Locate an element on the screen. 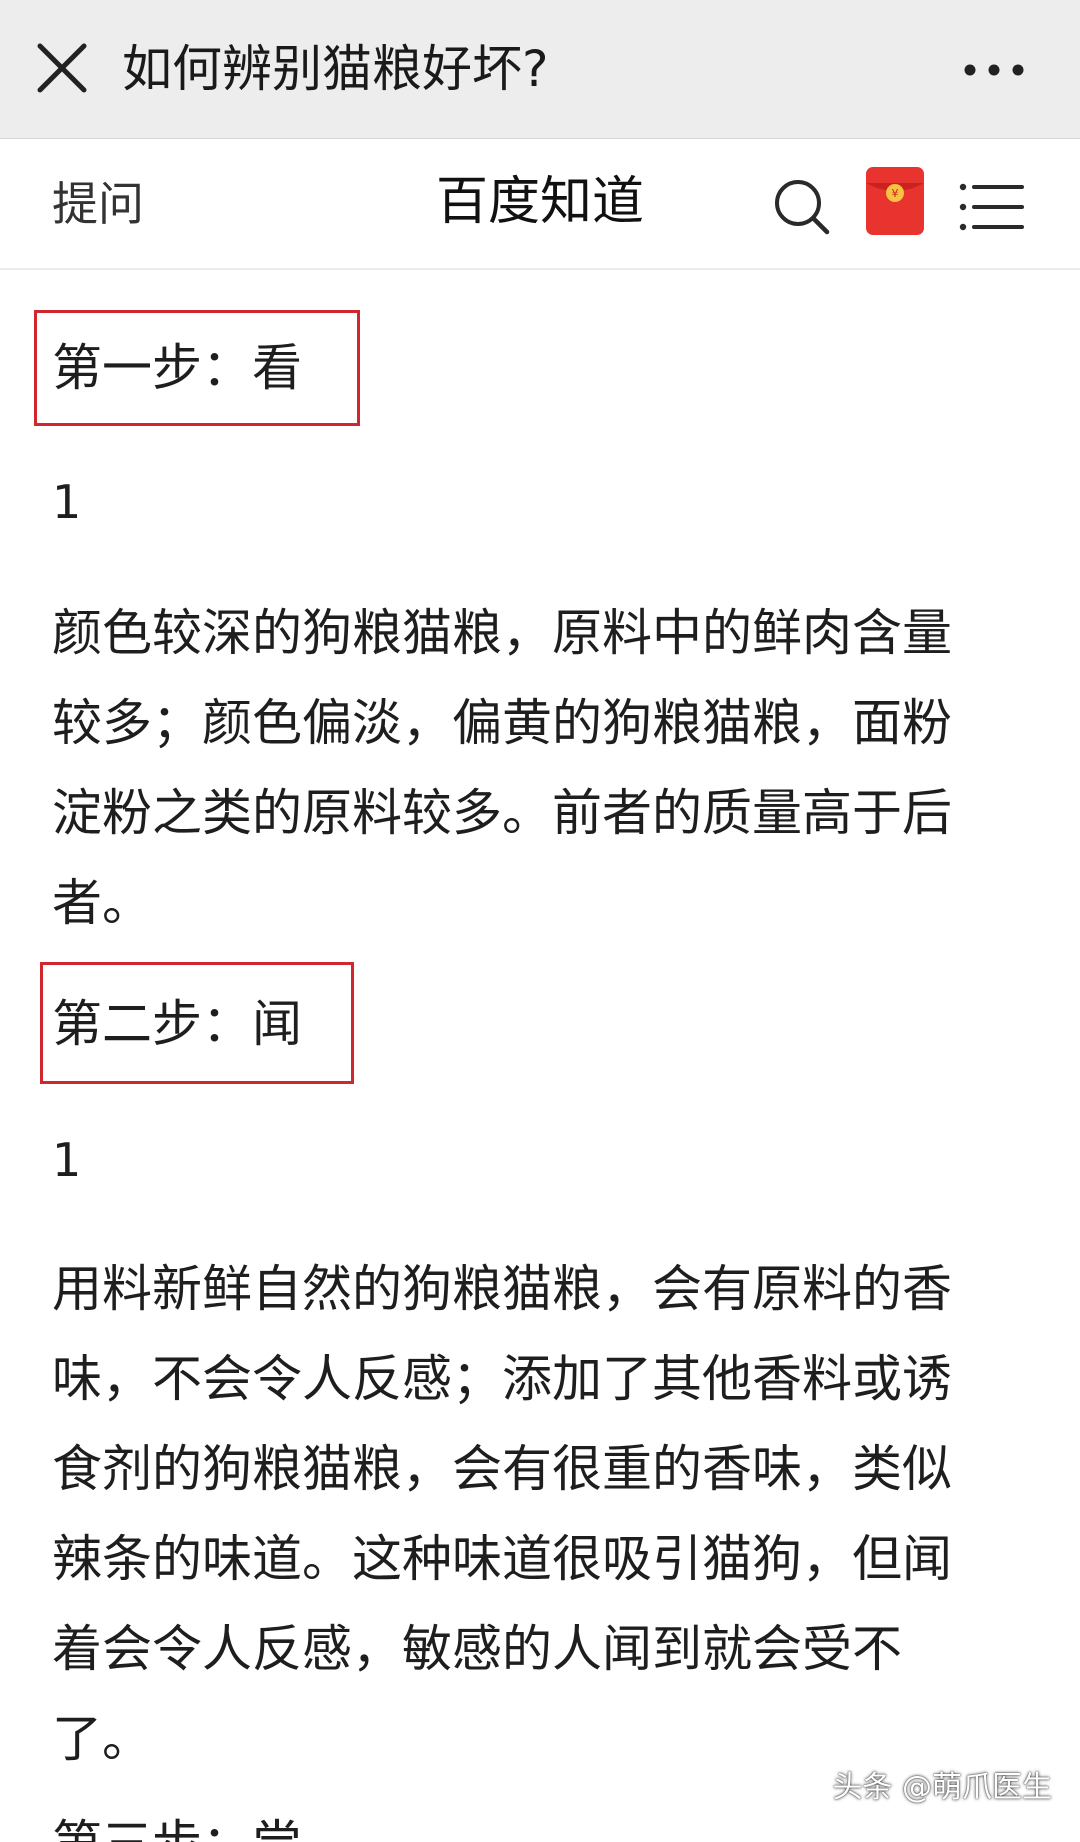 The image size is (1080, 1842). more-options-button is located at coordinates (994, 70).